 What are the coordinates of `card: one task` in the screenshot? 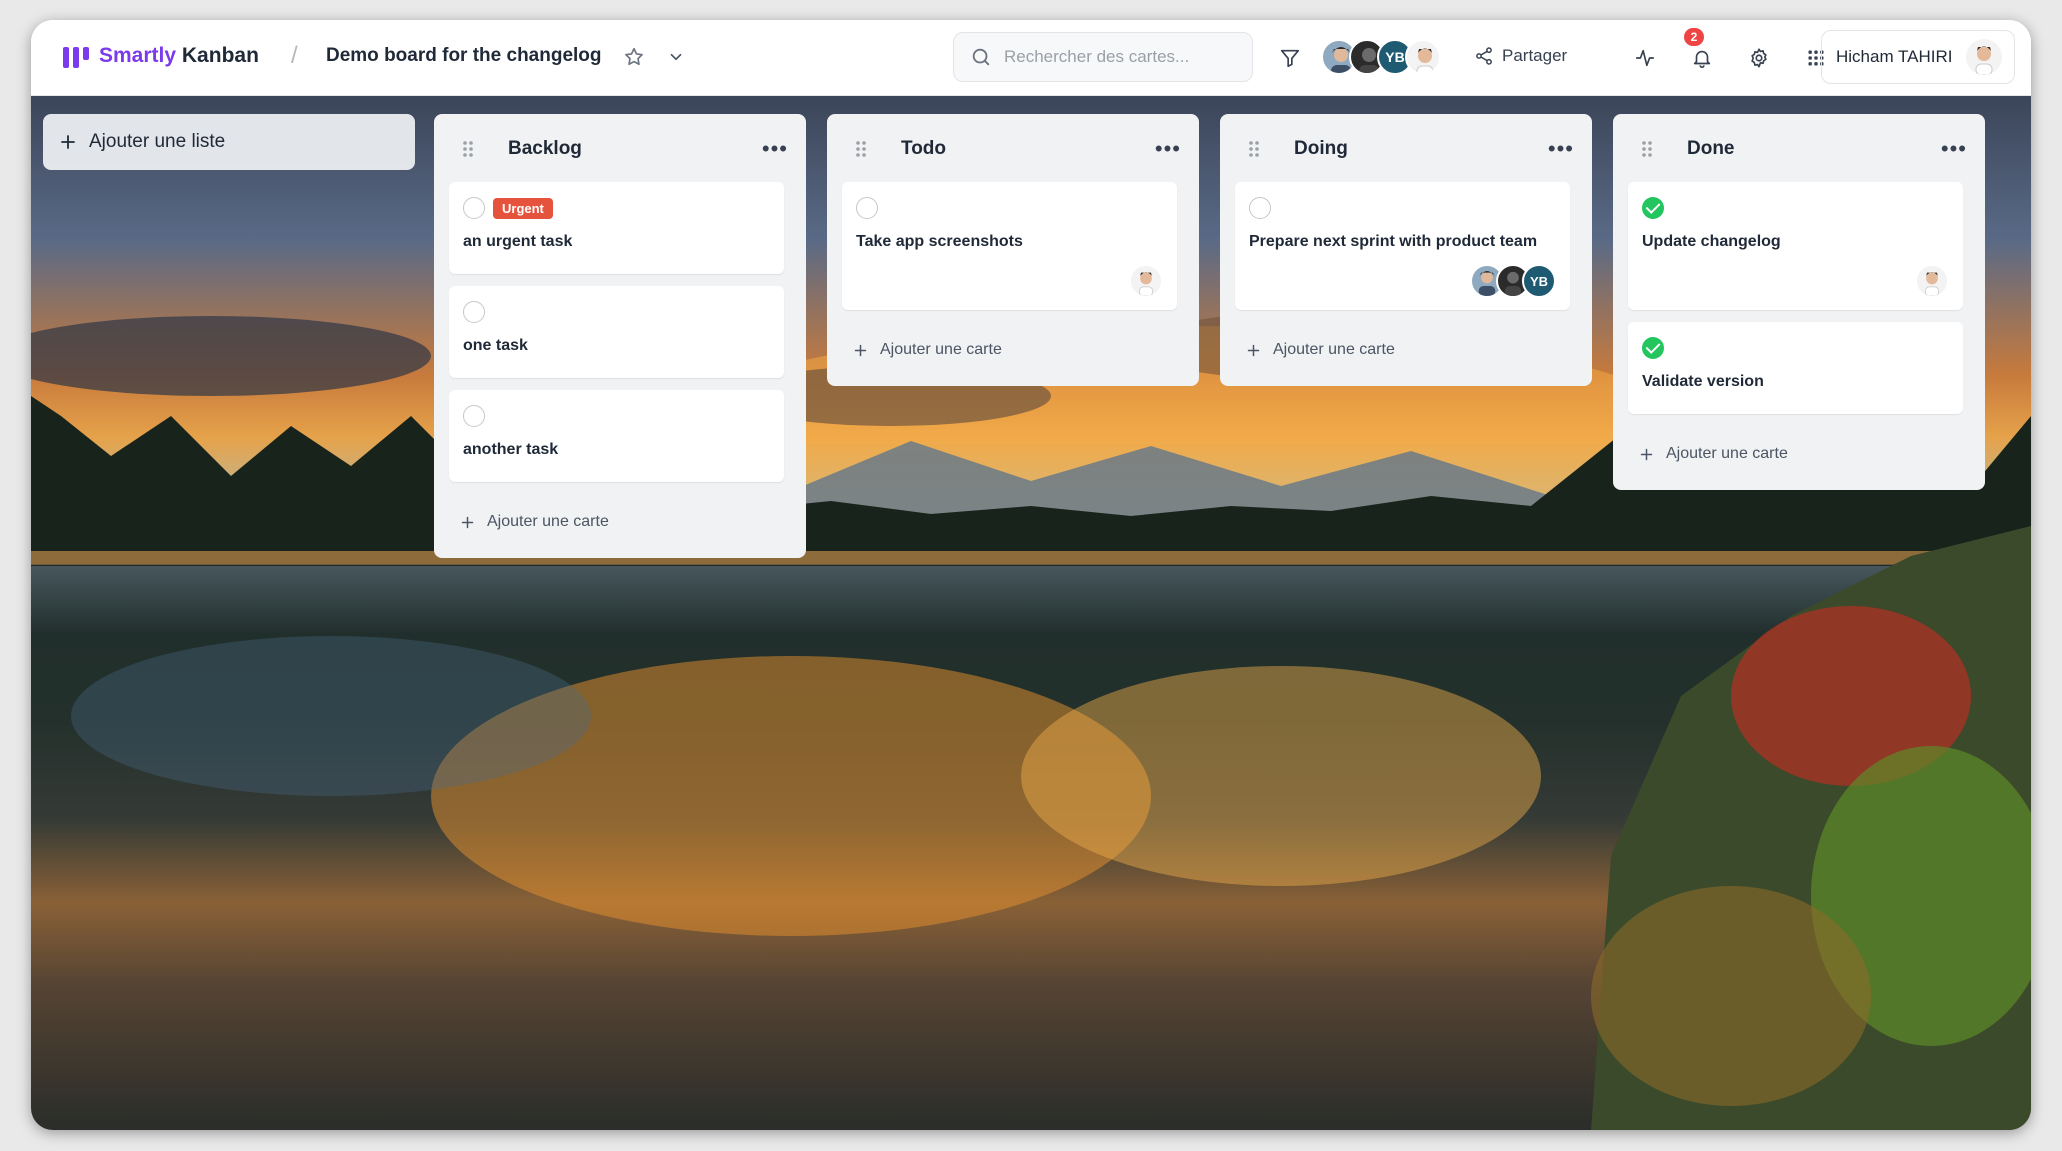 It's located at (616, 332).